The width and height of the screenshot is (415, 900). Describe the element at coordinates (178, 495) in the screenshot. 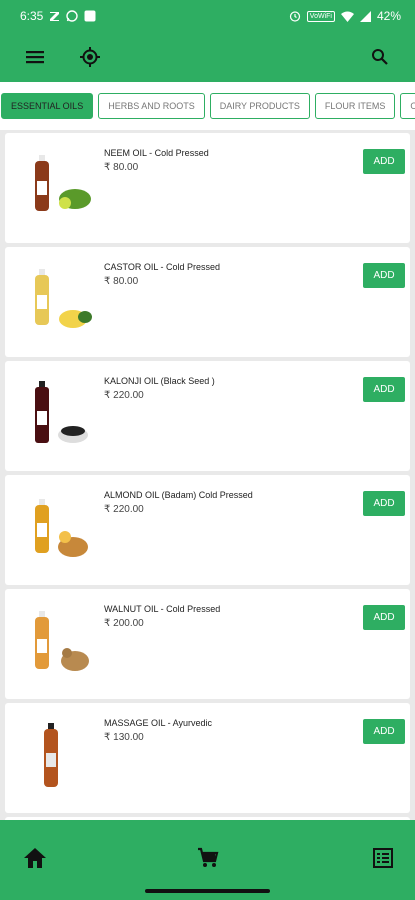

I see `product-name: ALMOND OIL (Badam) Cold Pressed` at that location.